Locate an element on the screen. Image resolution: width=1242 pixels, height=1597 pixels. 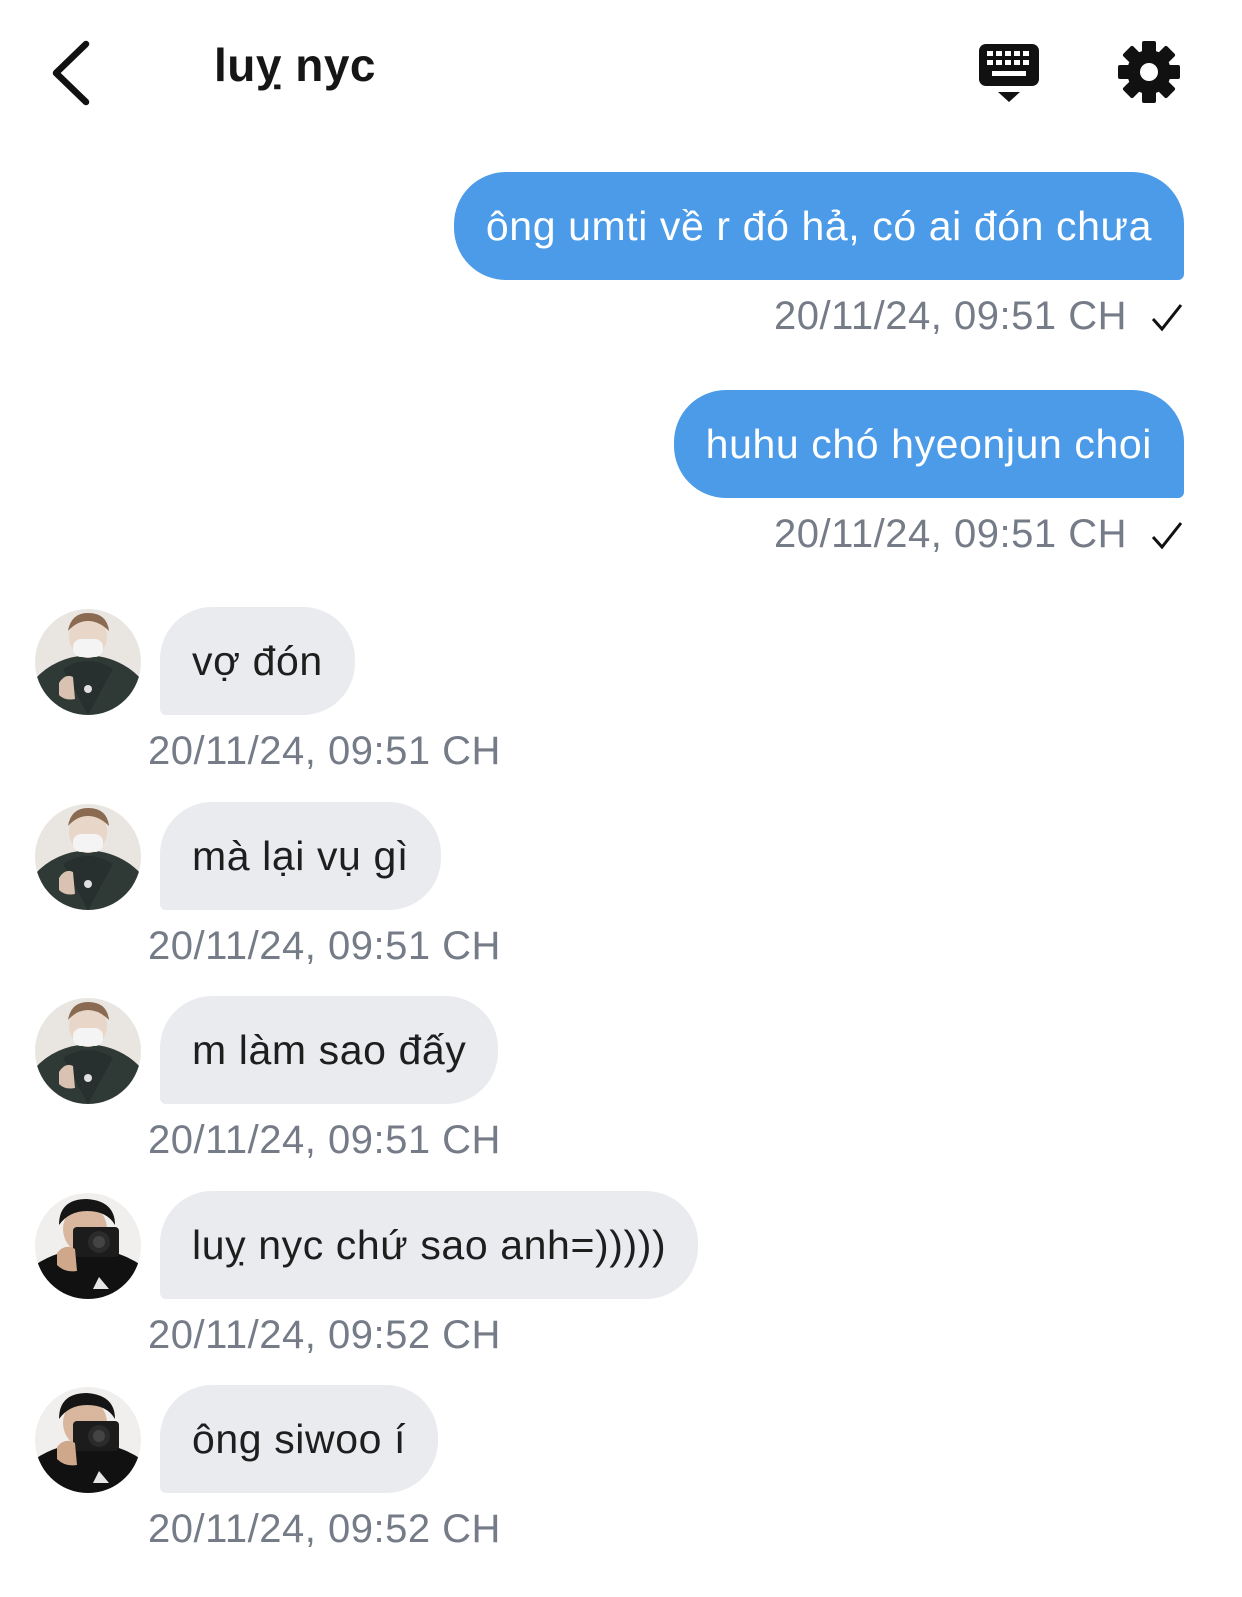
incoming-message-bubble: vợ đón is located at coordinates (257, 661).